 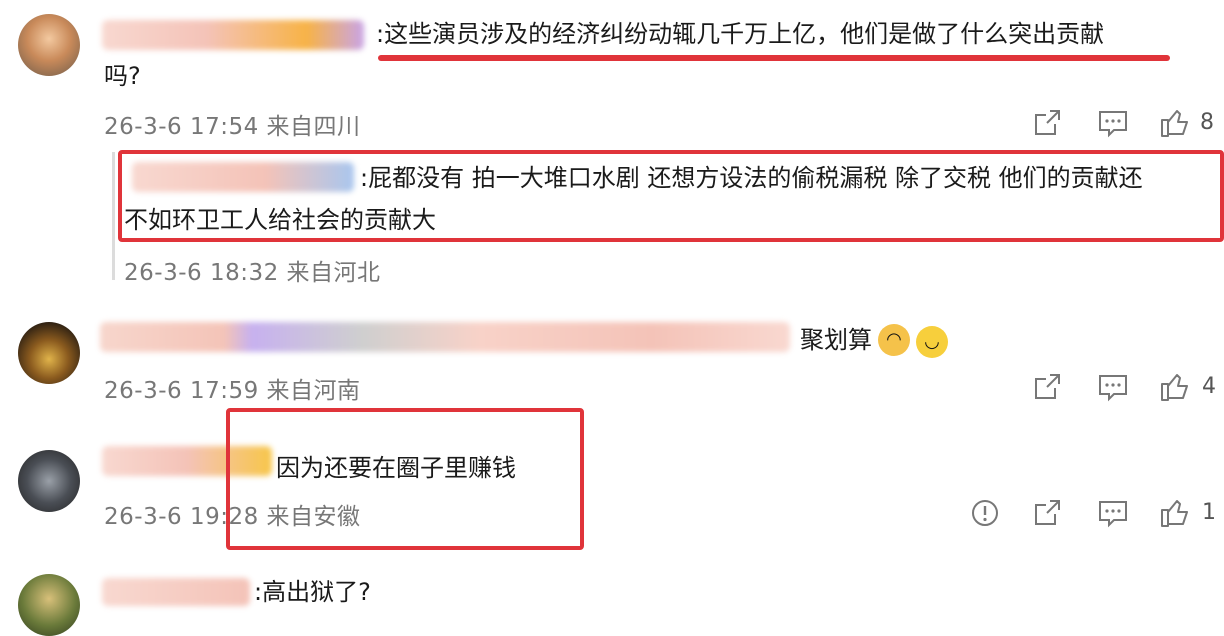 I want to click on comment-text-cont: 吗?, so click(x=122, y=76).